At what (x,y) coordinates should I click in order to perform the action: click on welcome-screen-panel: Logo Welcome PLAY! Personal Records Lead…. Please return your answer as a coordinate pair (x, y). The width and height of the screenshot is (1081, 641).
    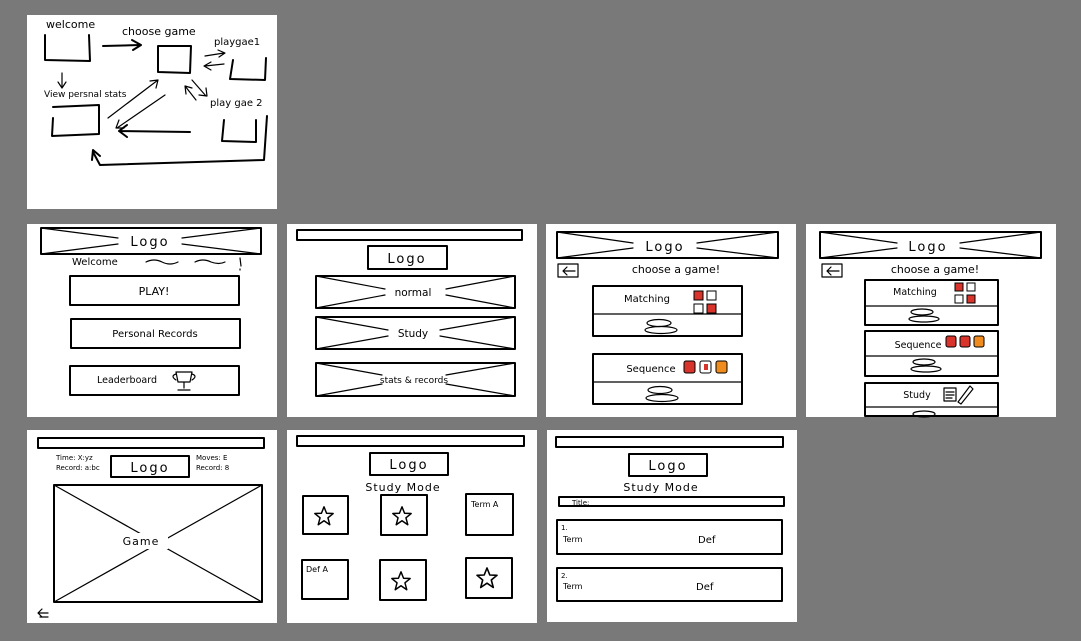
    Looking at the image, I should click on (152, 320).